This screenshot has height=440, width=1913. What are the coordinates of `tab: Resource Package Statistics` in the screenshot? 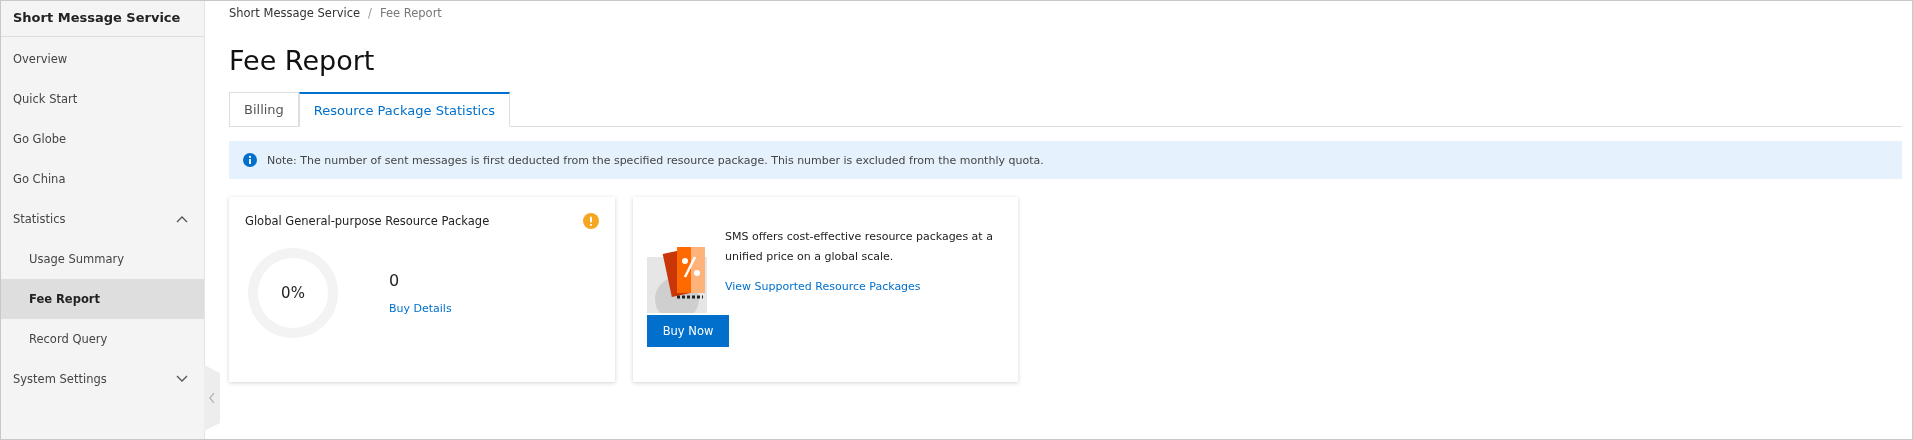 It's located at (404, 109).